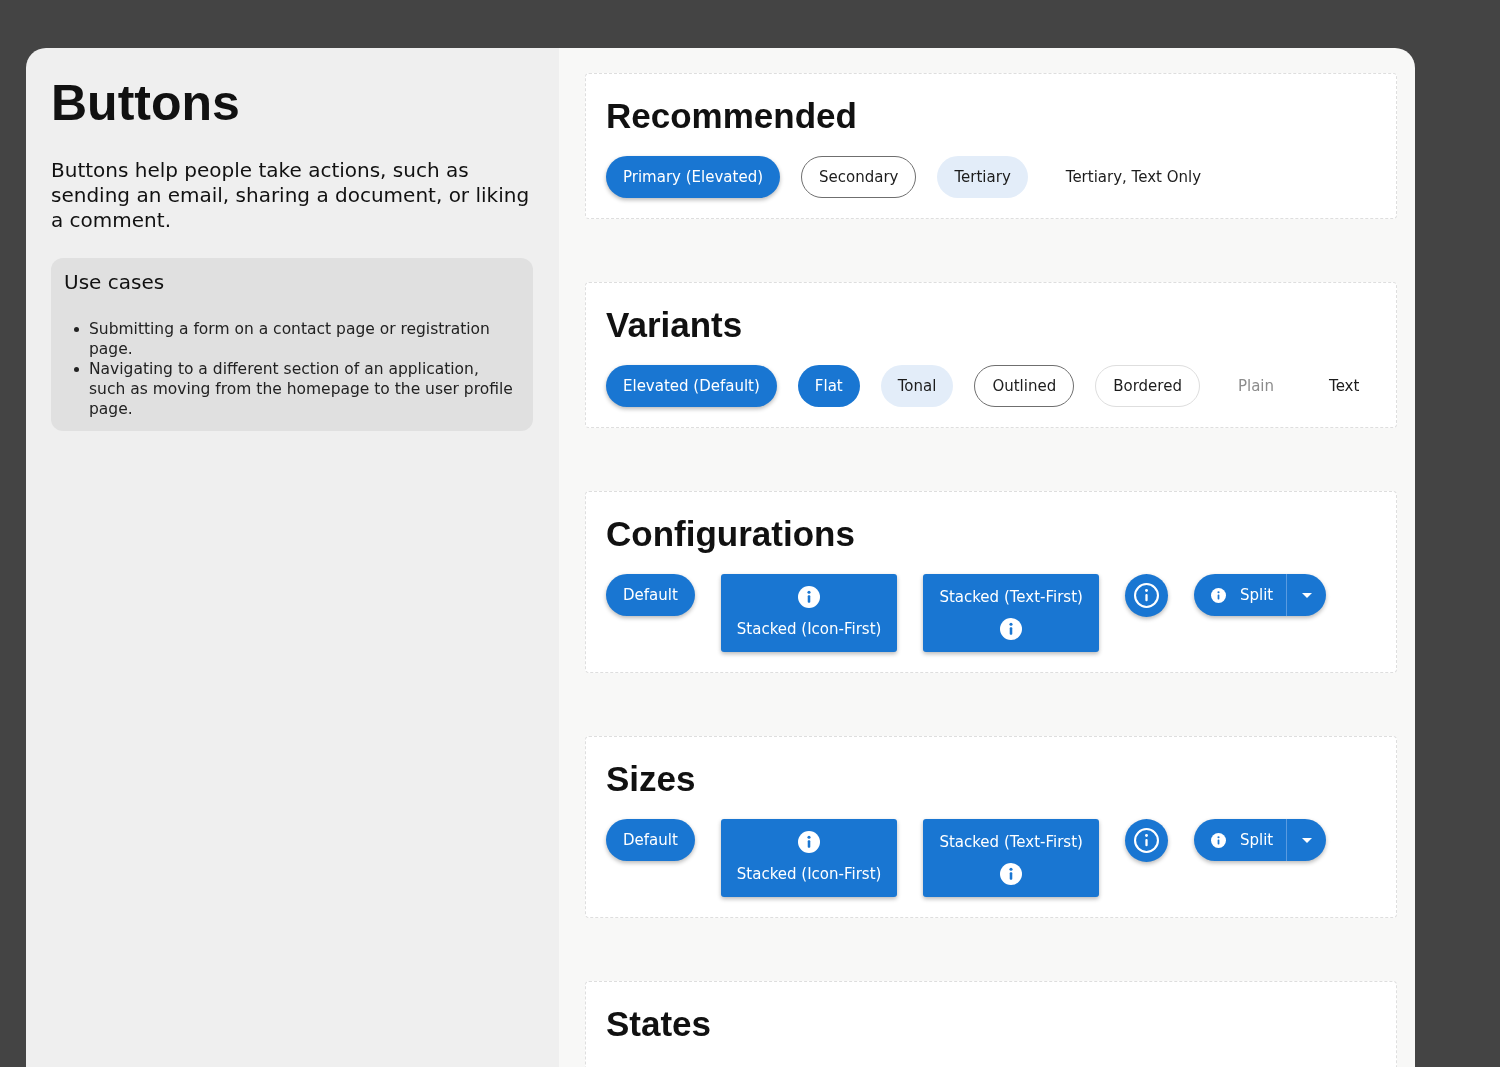 This screenshot has height=1067, width=1500. I want to click on elevated-button: Elevated (Default), so click(691, 386).